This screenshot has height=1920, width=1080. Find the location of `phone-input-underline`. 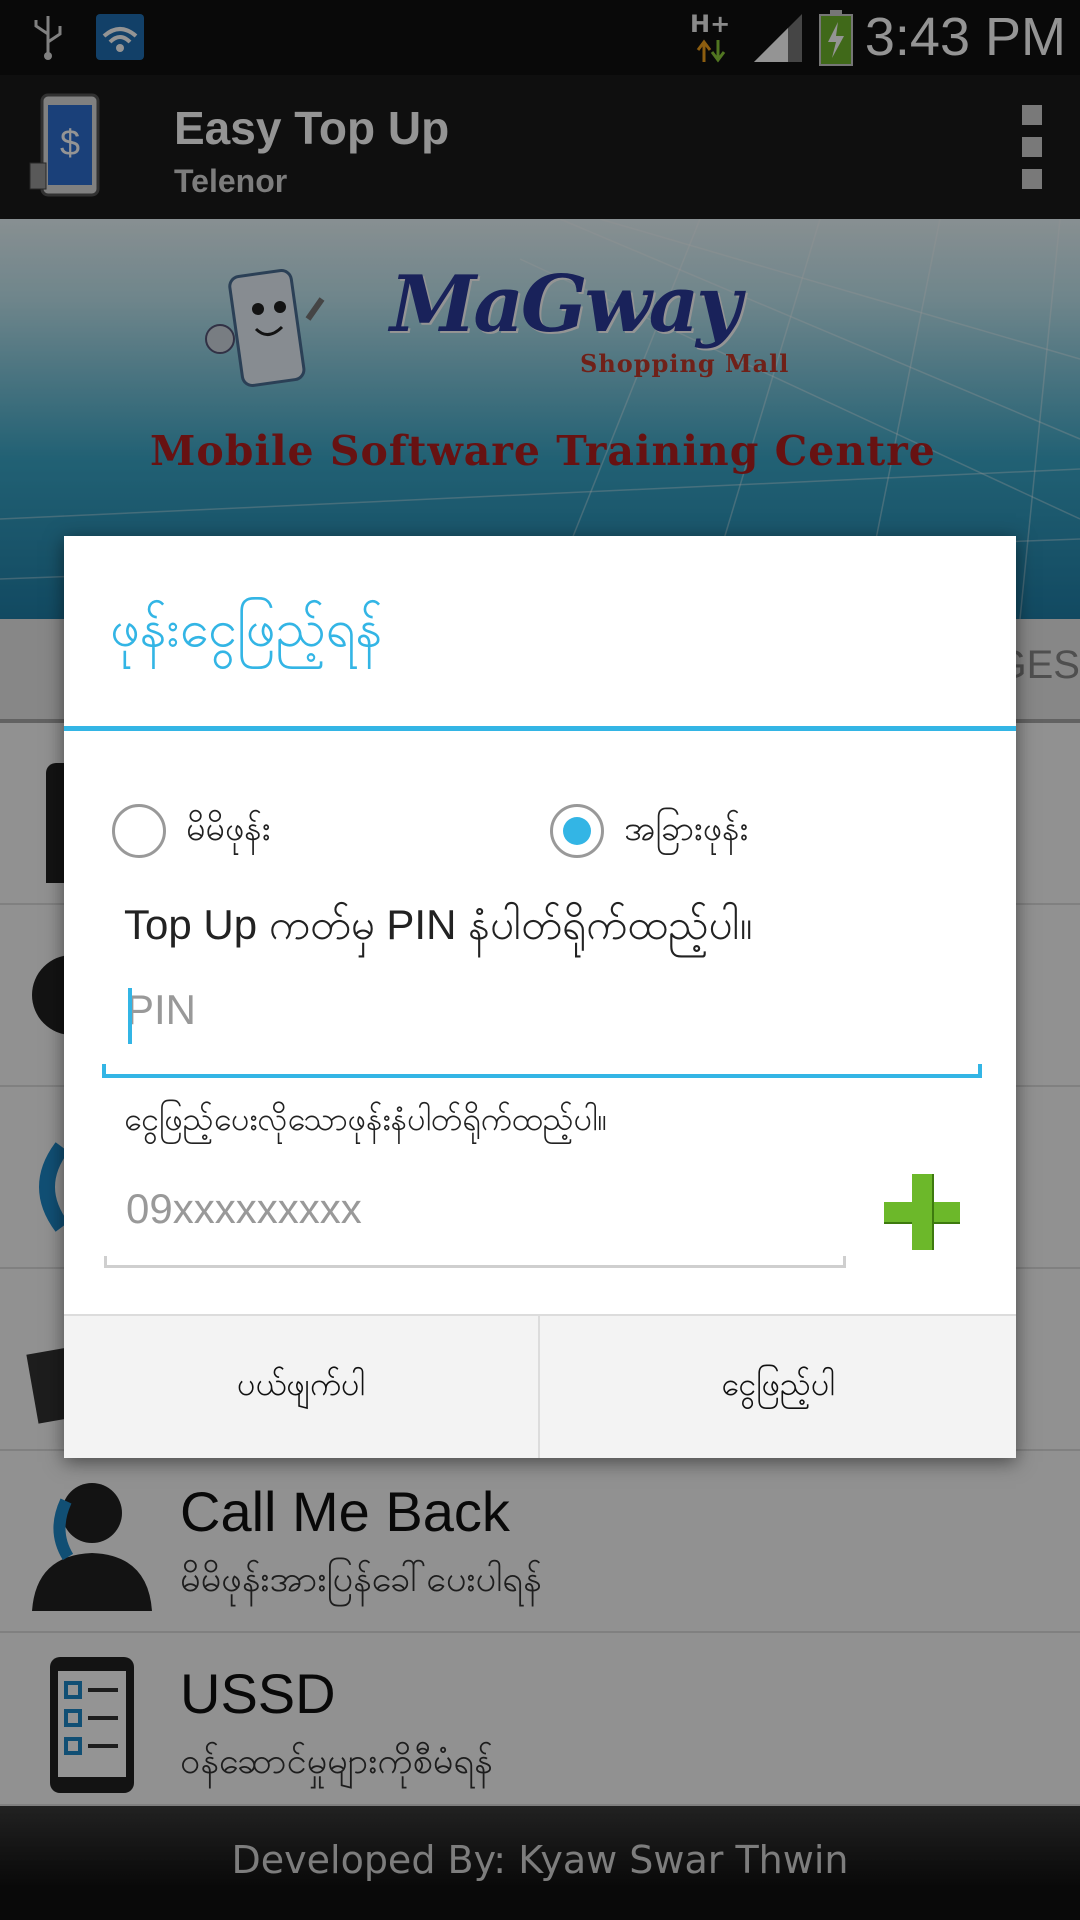

phone-input-underline is located at coordinates (475, 1262).